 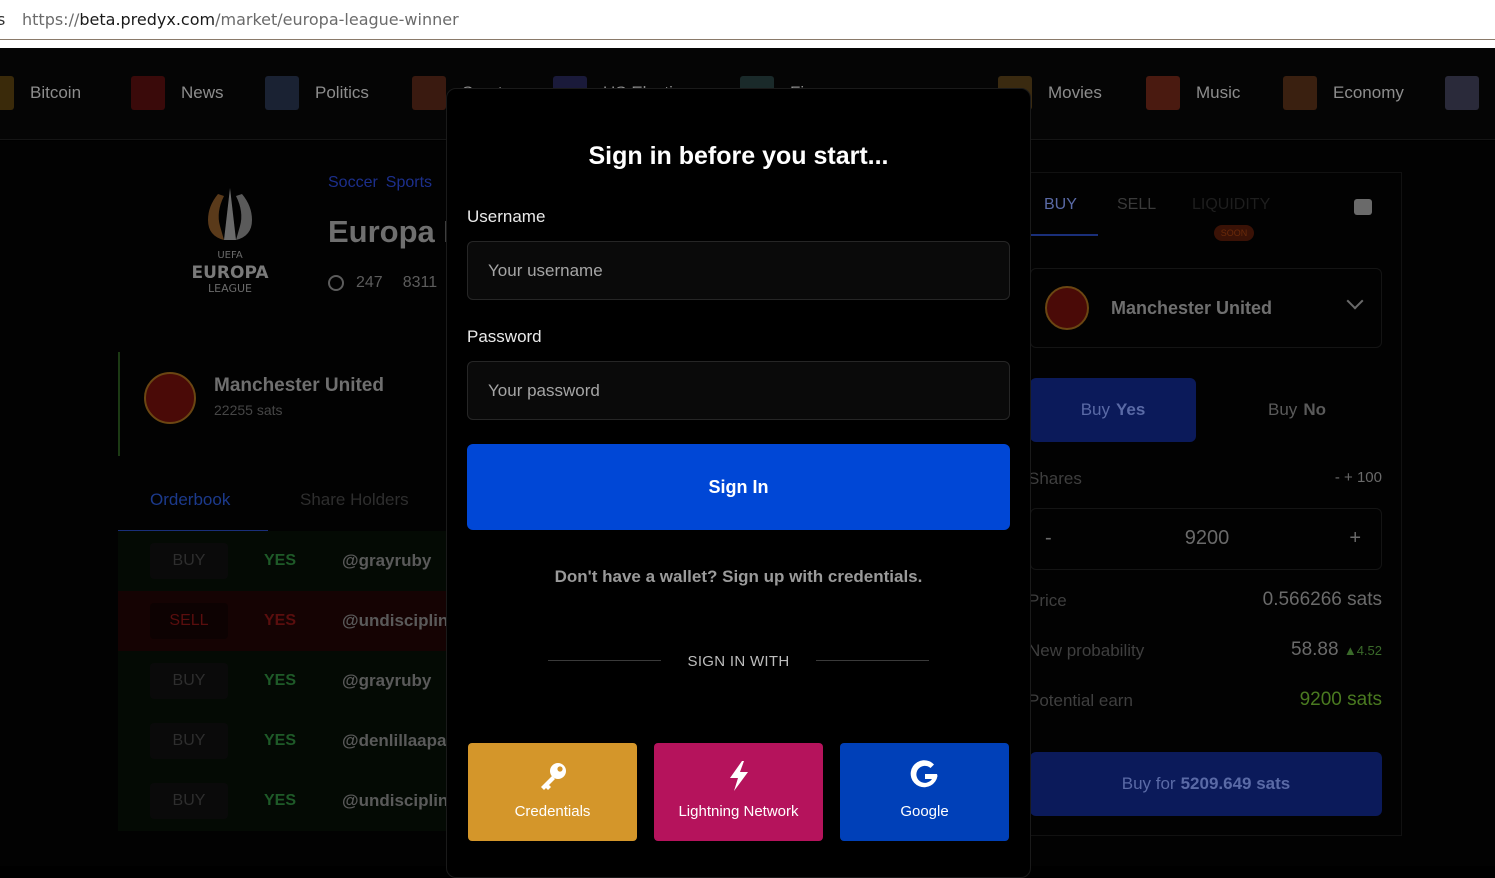 I want to click on key-icon, so click(x=552, y=778).